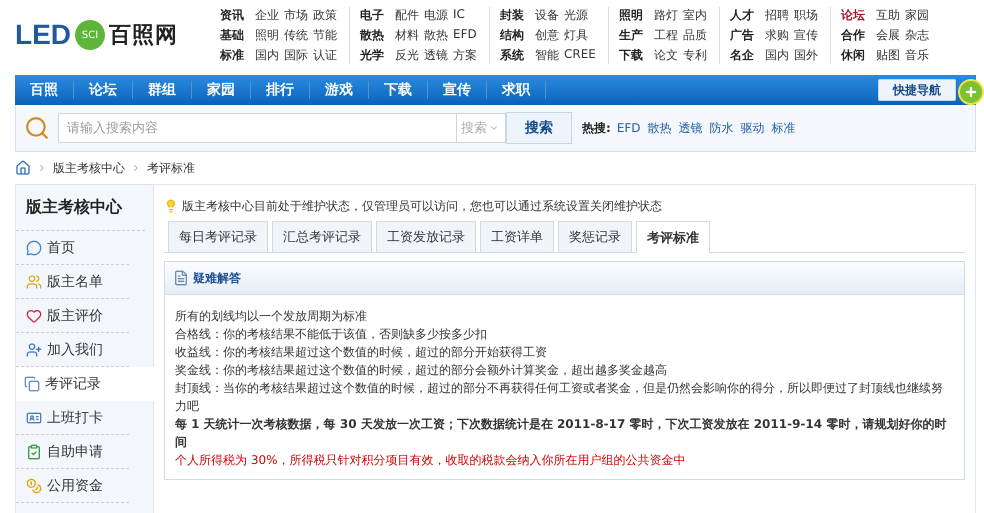  Describe the element at coordinates (517, 236) in the screenshot. I see `tab: 工资详单` at that location.